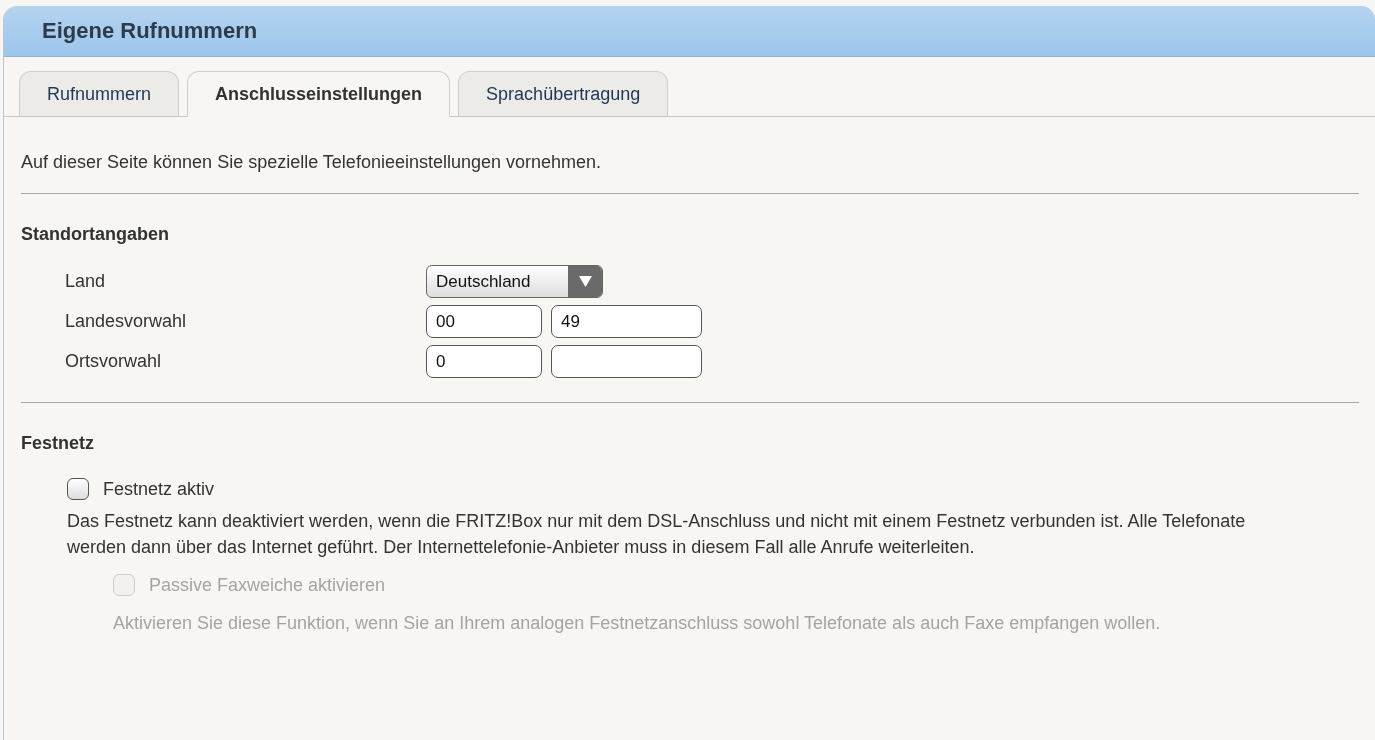 The image size is (1375, 740). Describe the element at coordinates (126, 321) in the screenshot. I see `field-label: Landesvorwahl` at that location.